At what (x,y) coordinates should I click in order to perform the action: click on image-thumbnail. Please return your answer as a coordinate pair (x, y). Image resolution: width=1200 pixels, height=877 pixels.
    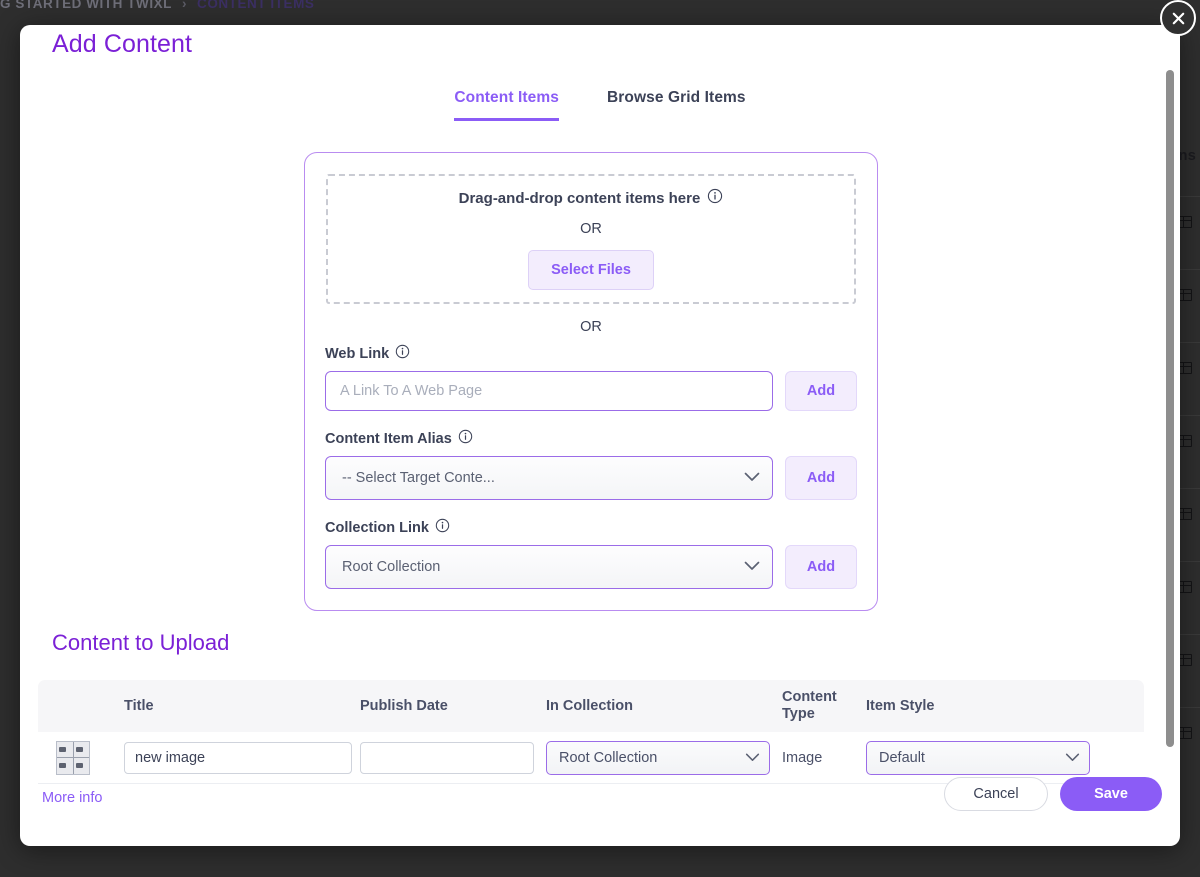
    Looking at the image, I should click on (73, 757).